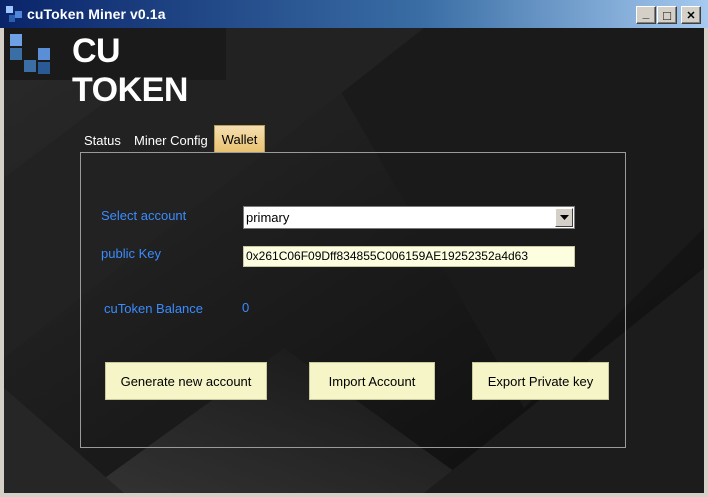  Describe the element at coordinates (354, 14) in the screenshot. I see `title-bar: cuToken Miner v0.1a _ □ ✕` at that location.